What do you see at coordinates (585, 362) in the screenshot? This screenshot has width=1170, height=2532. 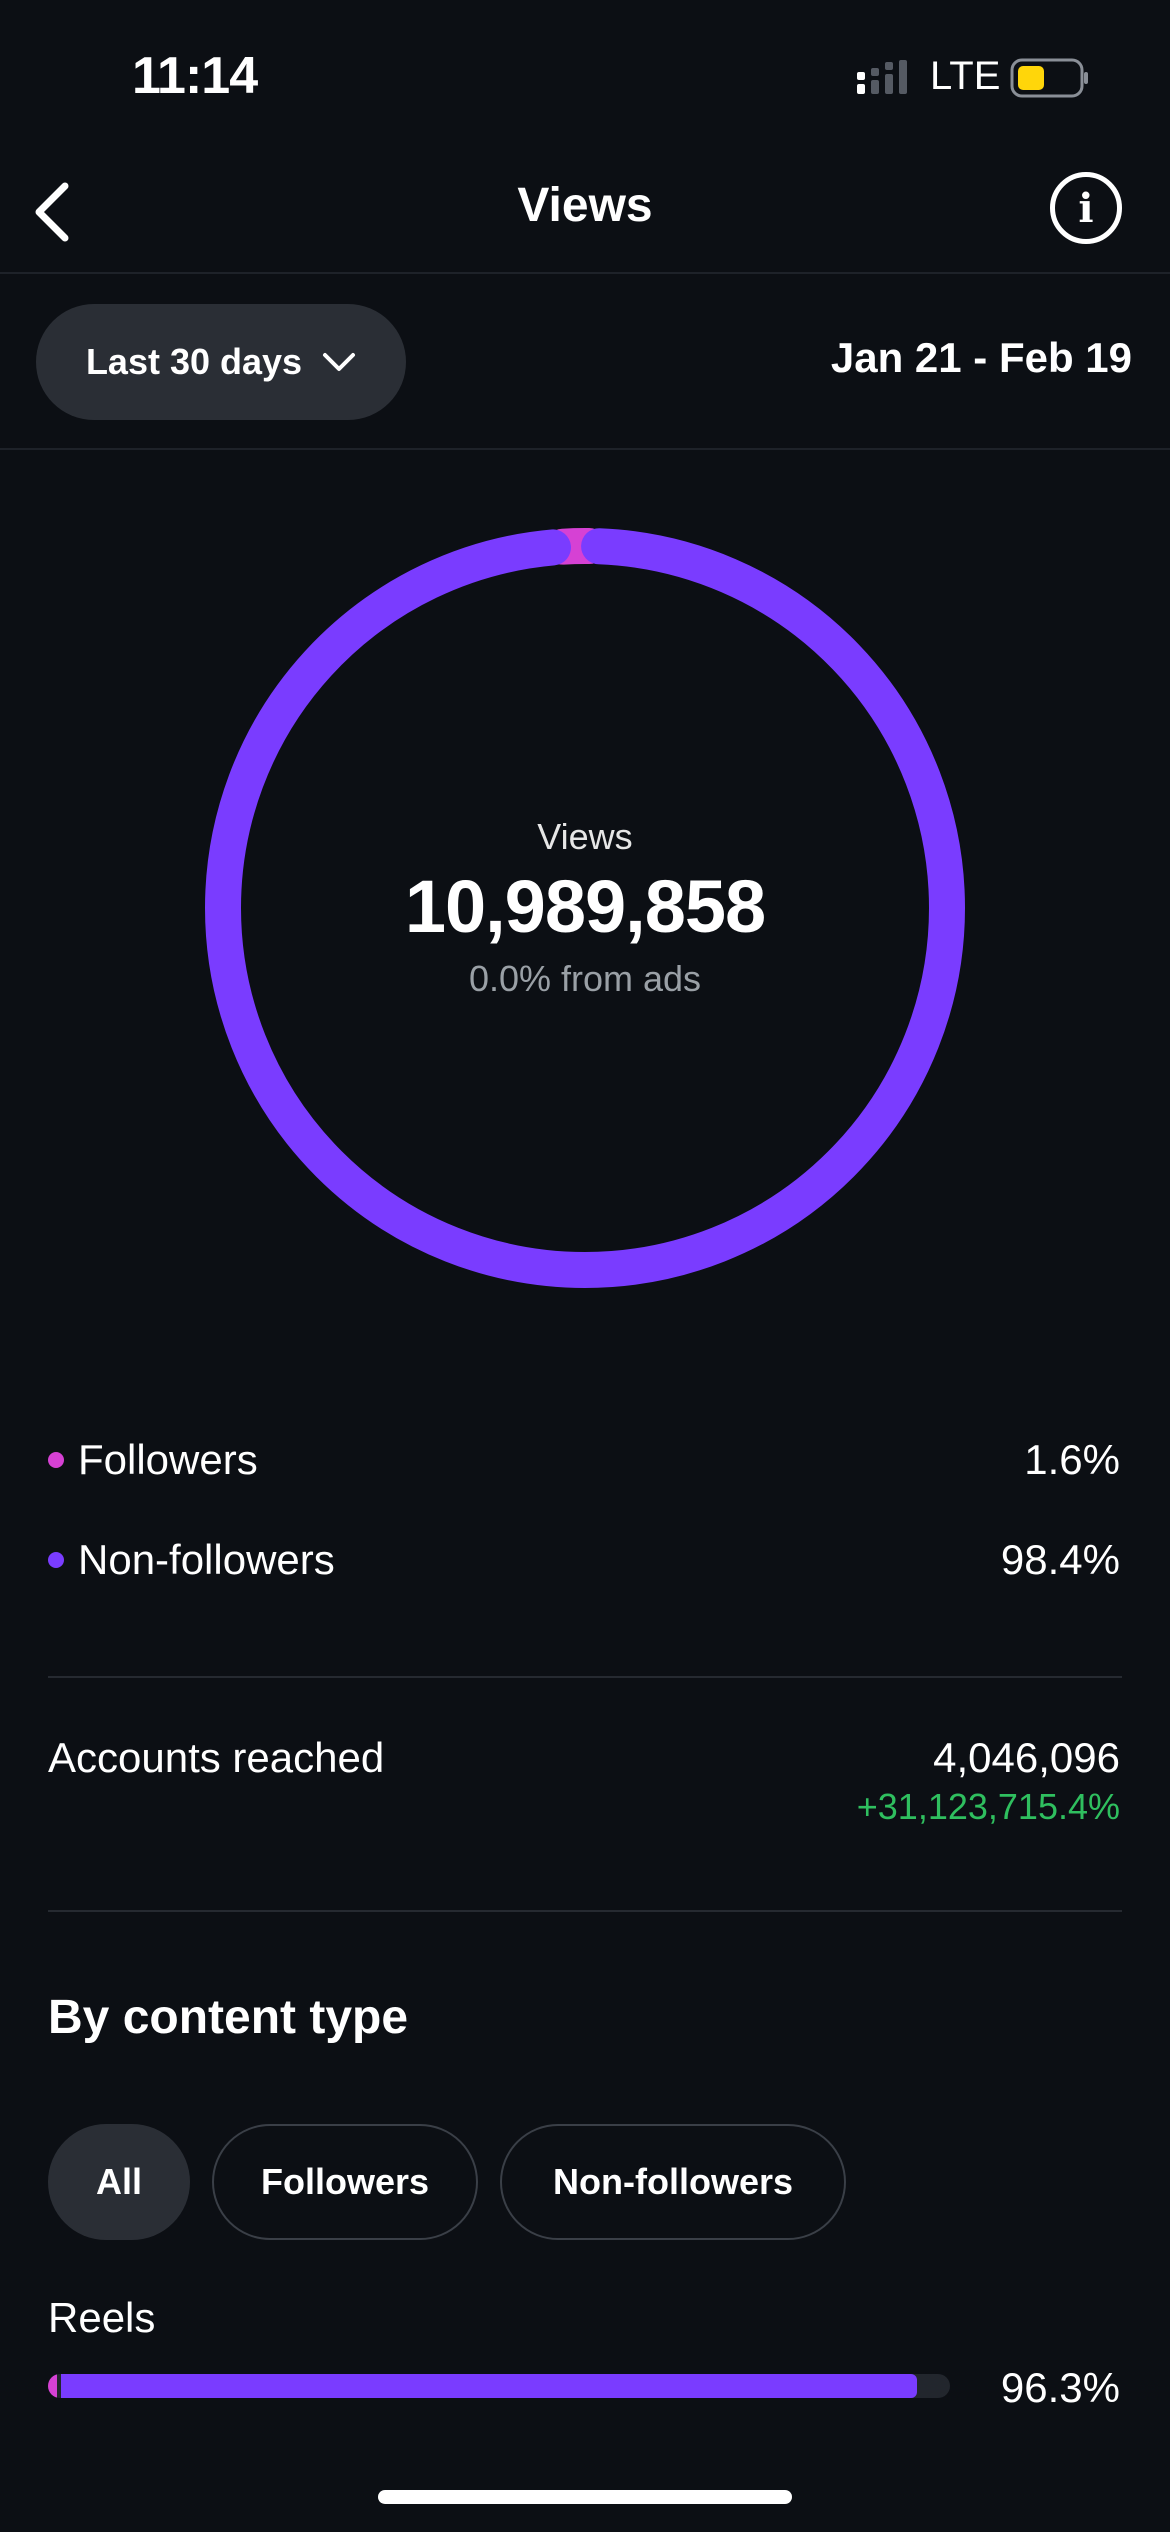 I see `filter-row: Last 30 days Jan 21 - Feb 19` at bounding box center [585, 362].